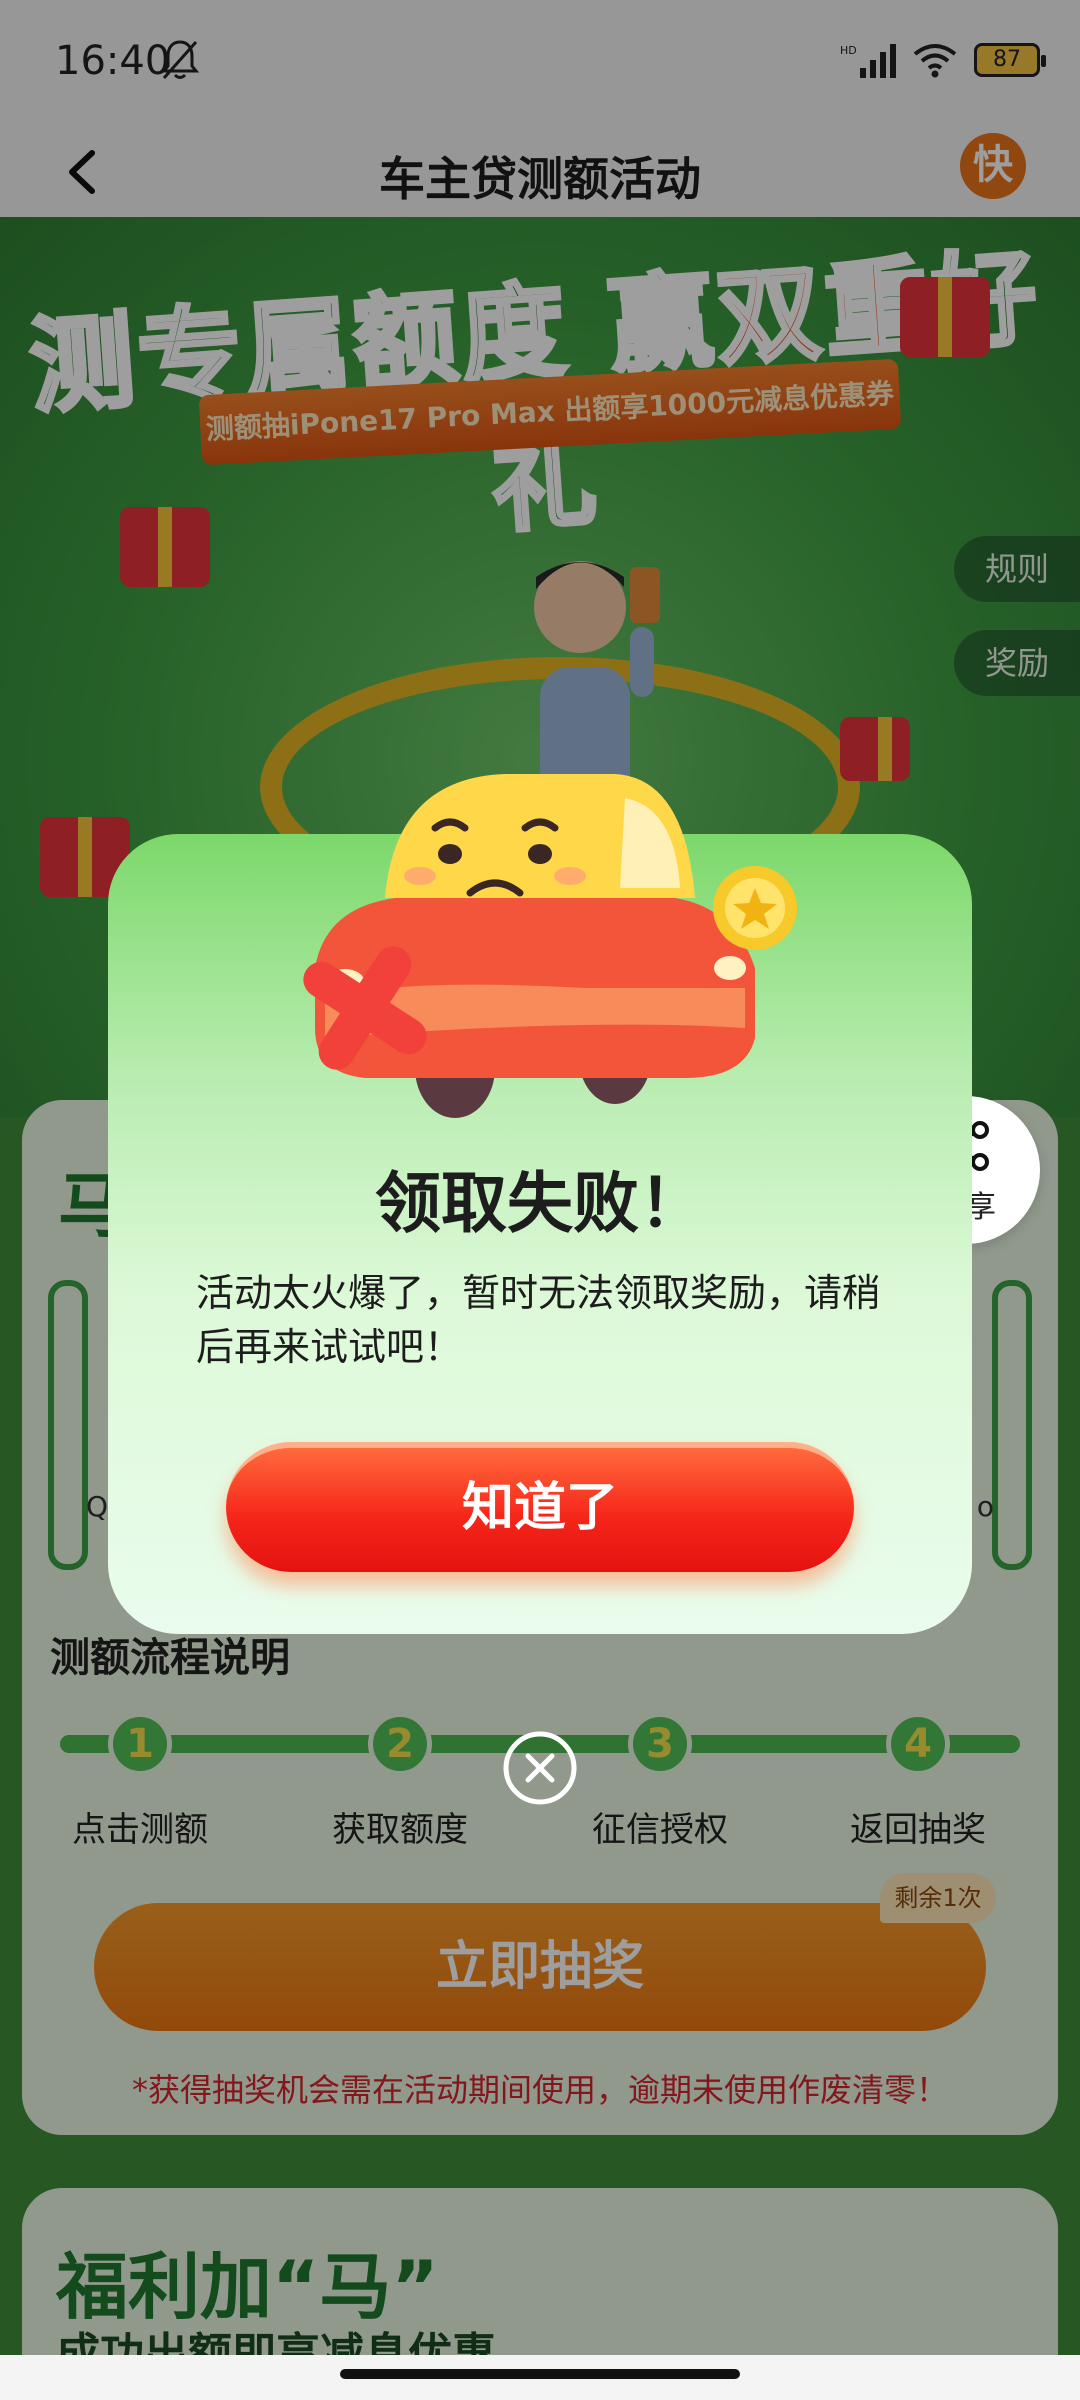  What do you see at coordinates (540, 1203) in the screenshot?
I see `dialog-title: 领取失败！` at bounding box center [540, 1203].